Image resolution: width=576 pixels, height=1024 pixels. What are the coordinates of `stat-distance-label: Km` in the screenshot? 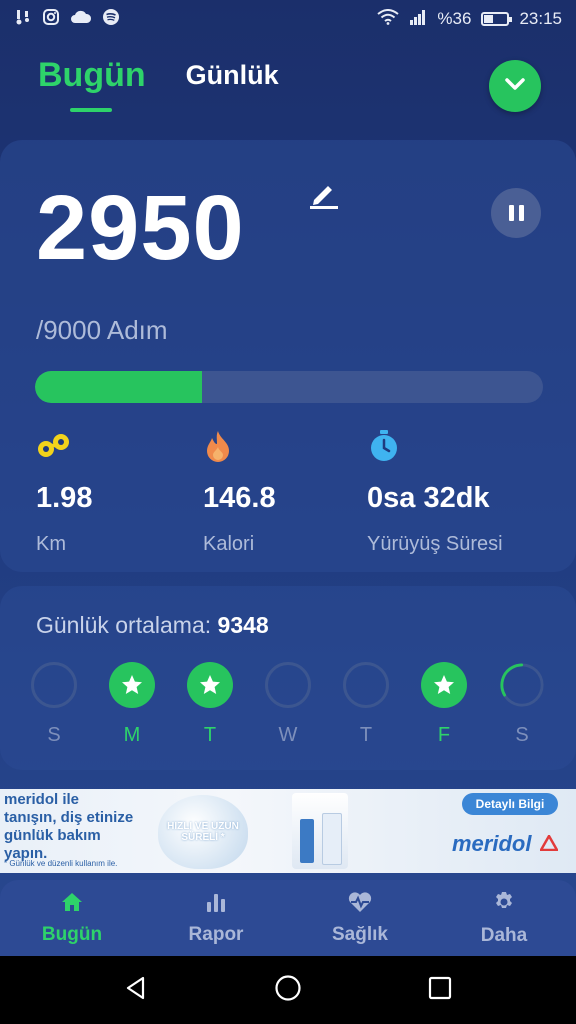 It's located at (51, 544).